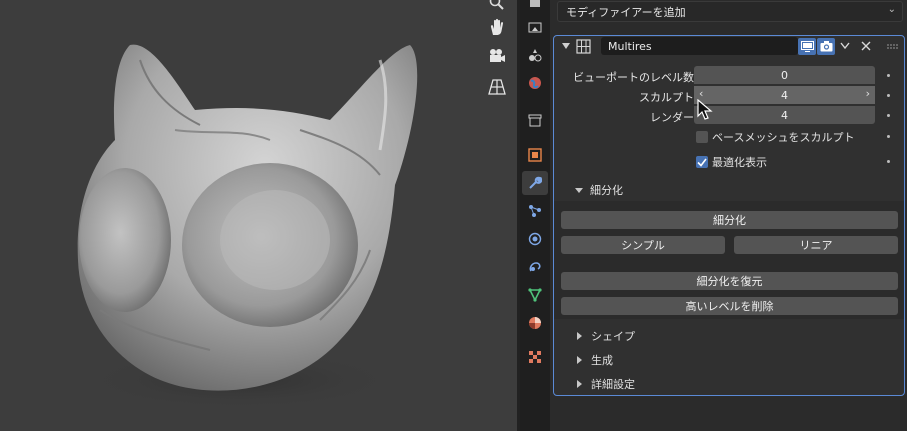  I want to click on checkbox, so click(702, 137).